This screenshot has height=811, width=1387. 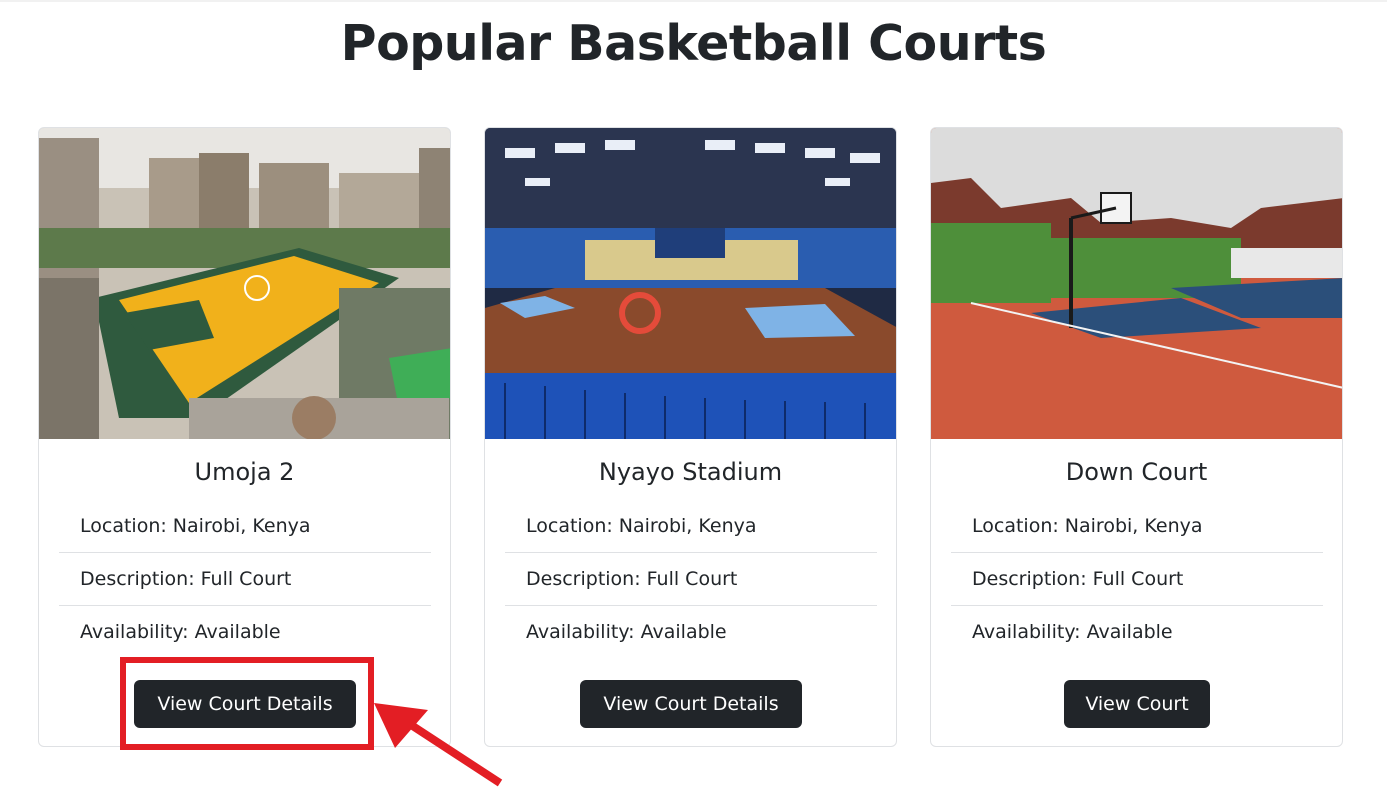 I want to click on court-photo-nyayo-stadium, so click(x=690, y=283).